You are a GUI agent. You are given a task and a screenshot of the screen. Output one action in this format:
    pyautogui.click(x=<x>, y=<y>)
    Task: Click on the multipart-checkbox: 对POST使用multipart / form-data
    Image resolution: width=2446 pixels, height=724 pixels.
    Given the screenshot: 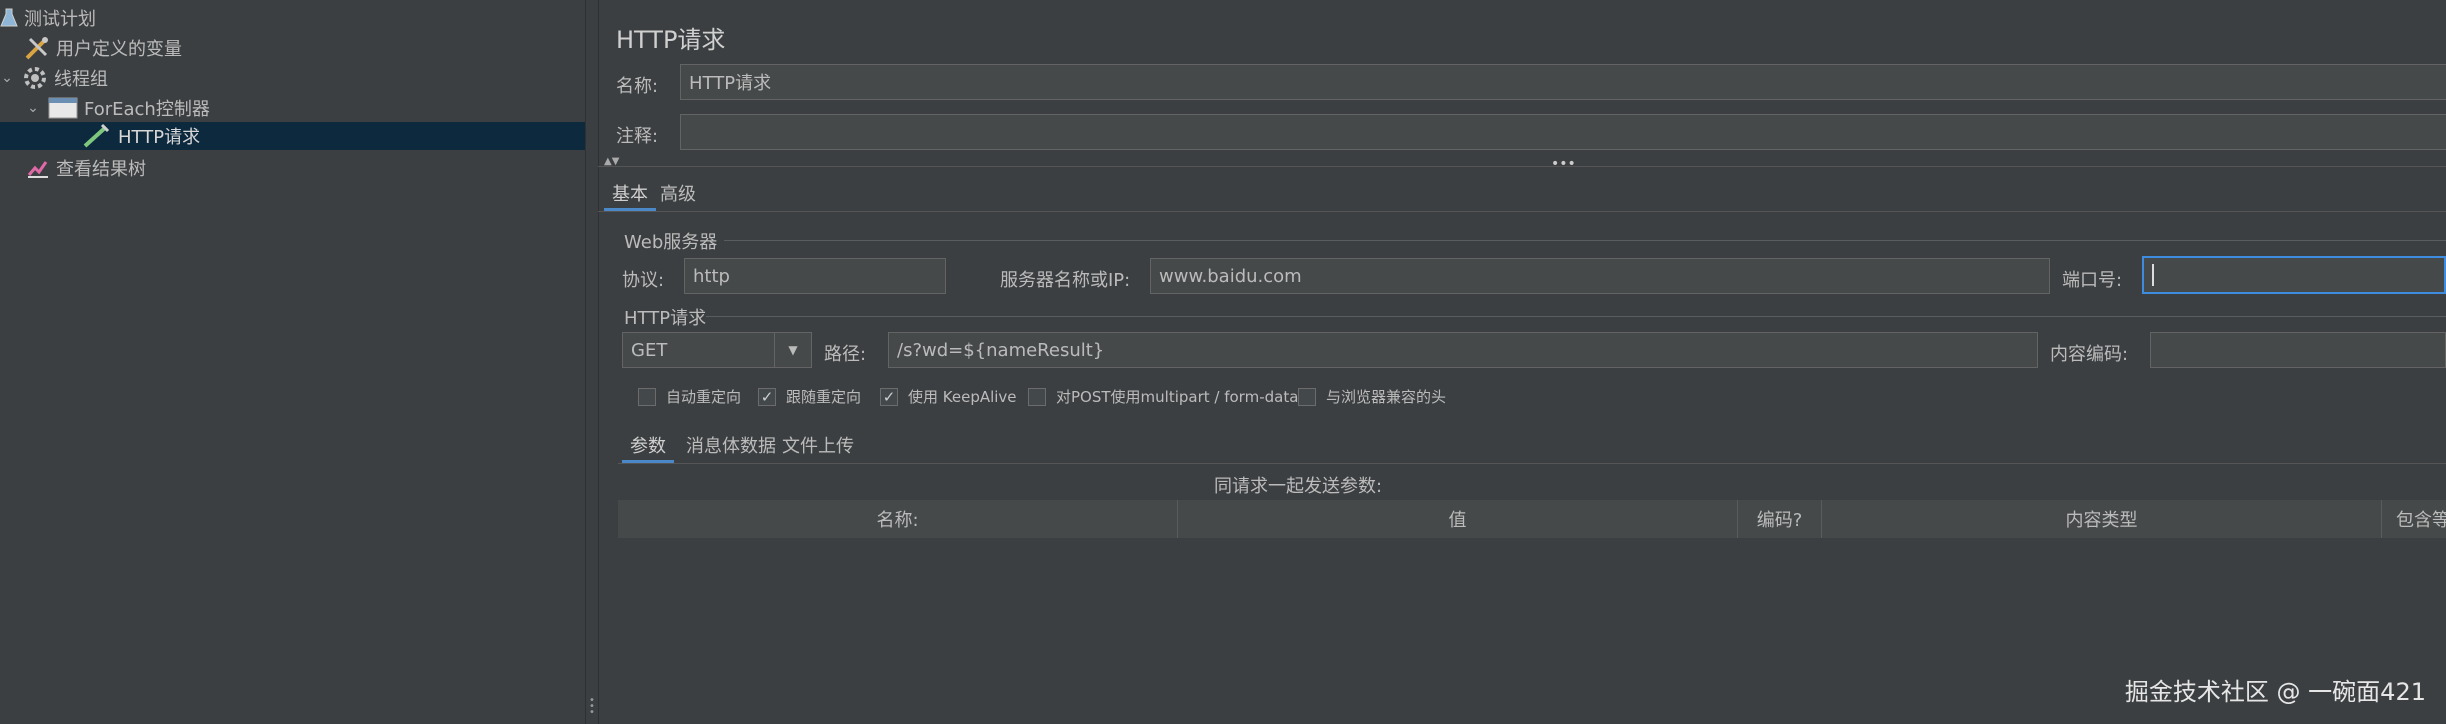 What is the action you would take?
    pyautogui.click(x=1163, y=396)
    